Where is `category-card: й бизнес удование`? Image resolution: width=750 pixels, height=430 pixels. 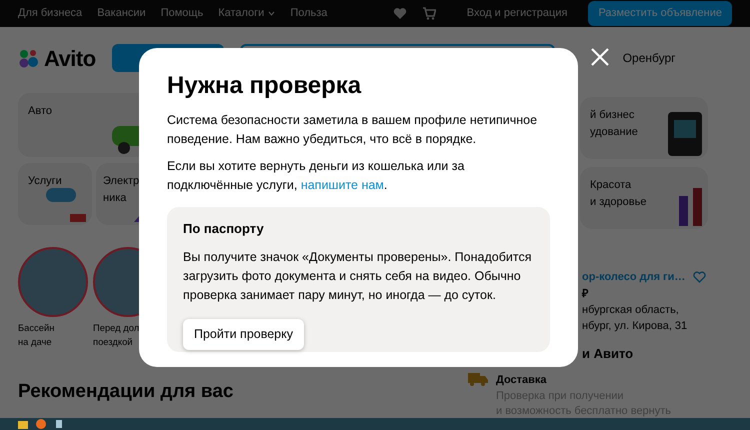 category-card: й бизнес удование is located at coordinates (644, 128).